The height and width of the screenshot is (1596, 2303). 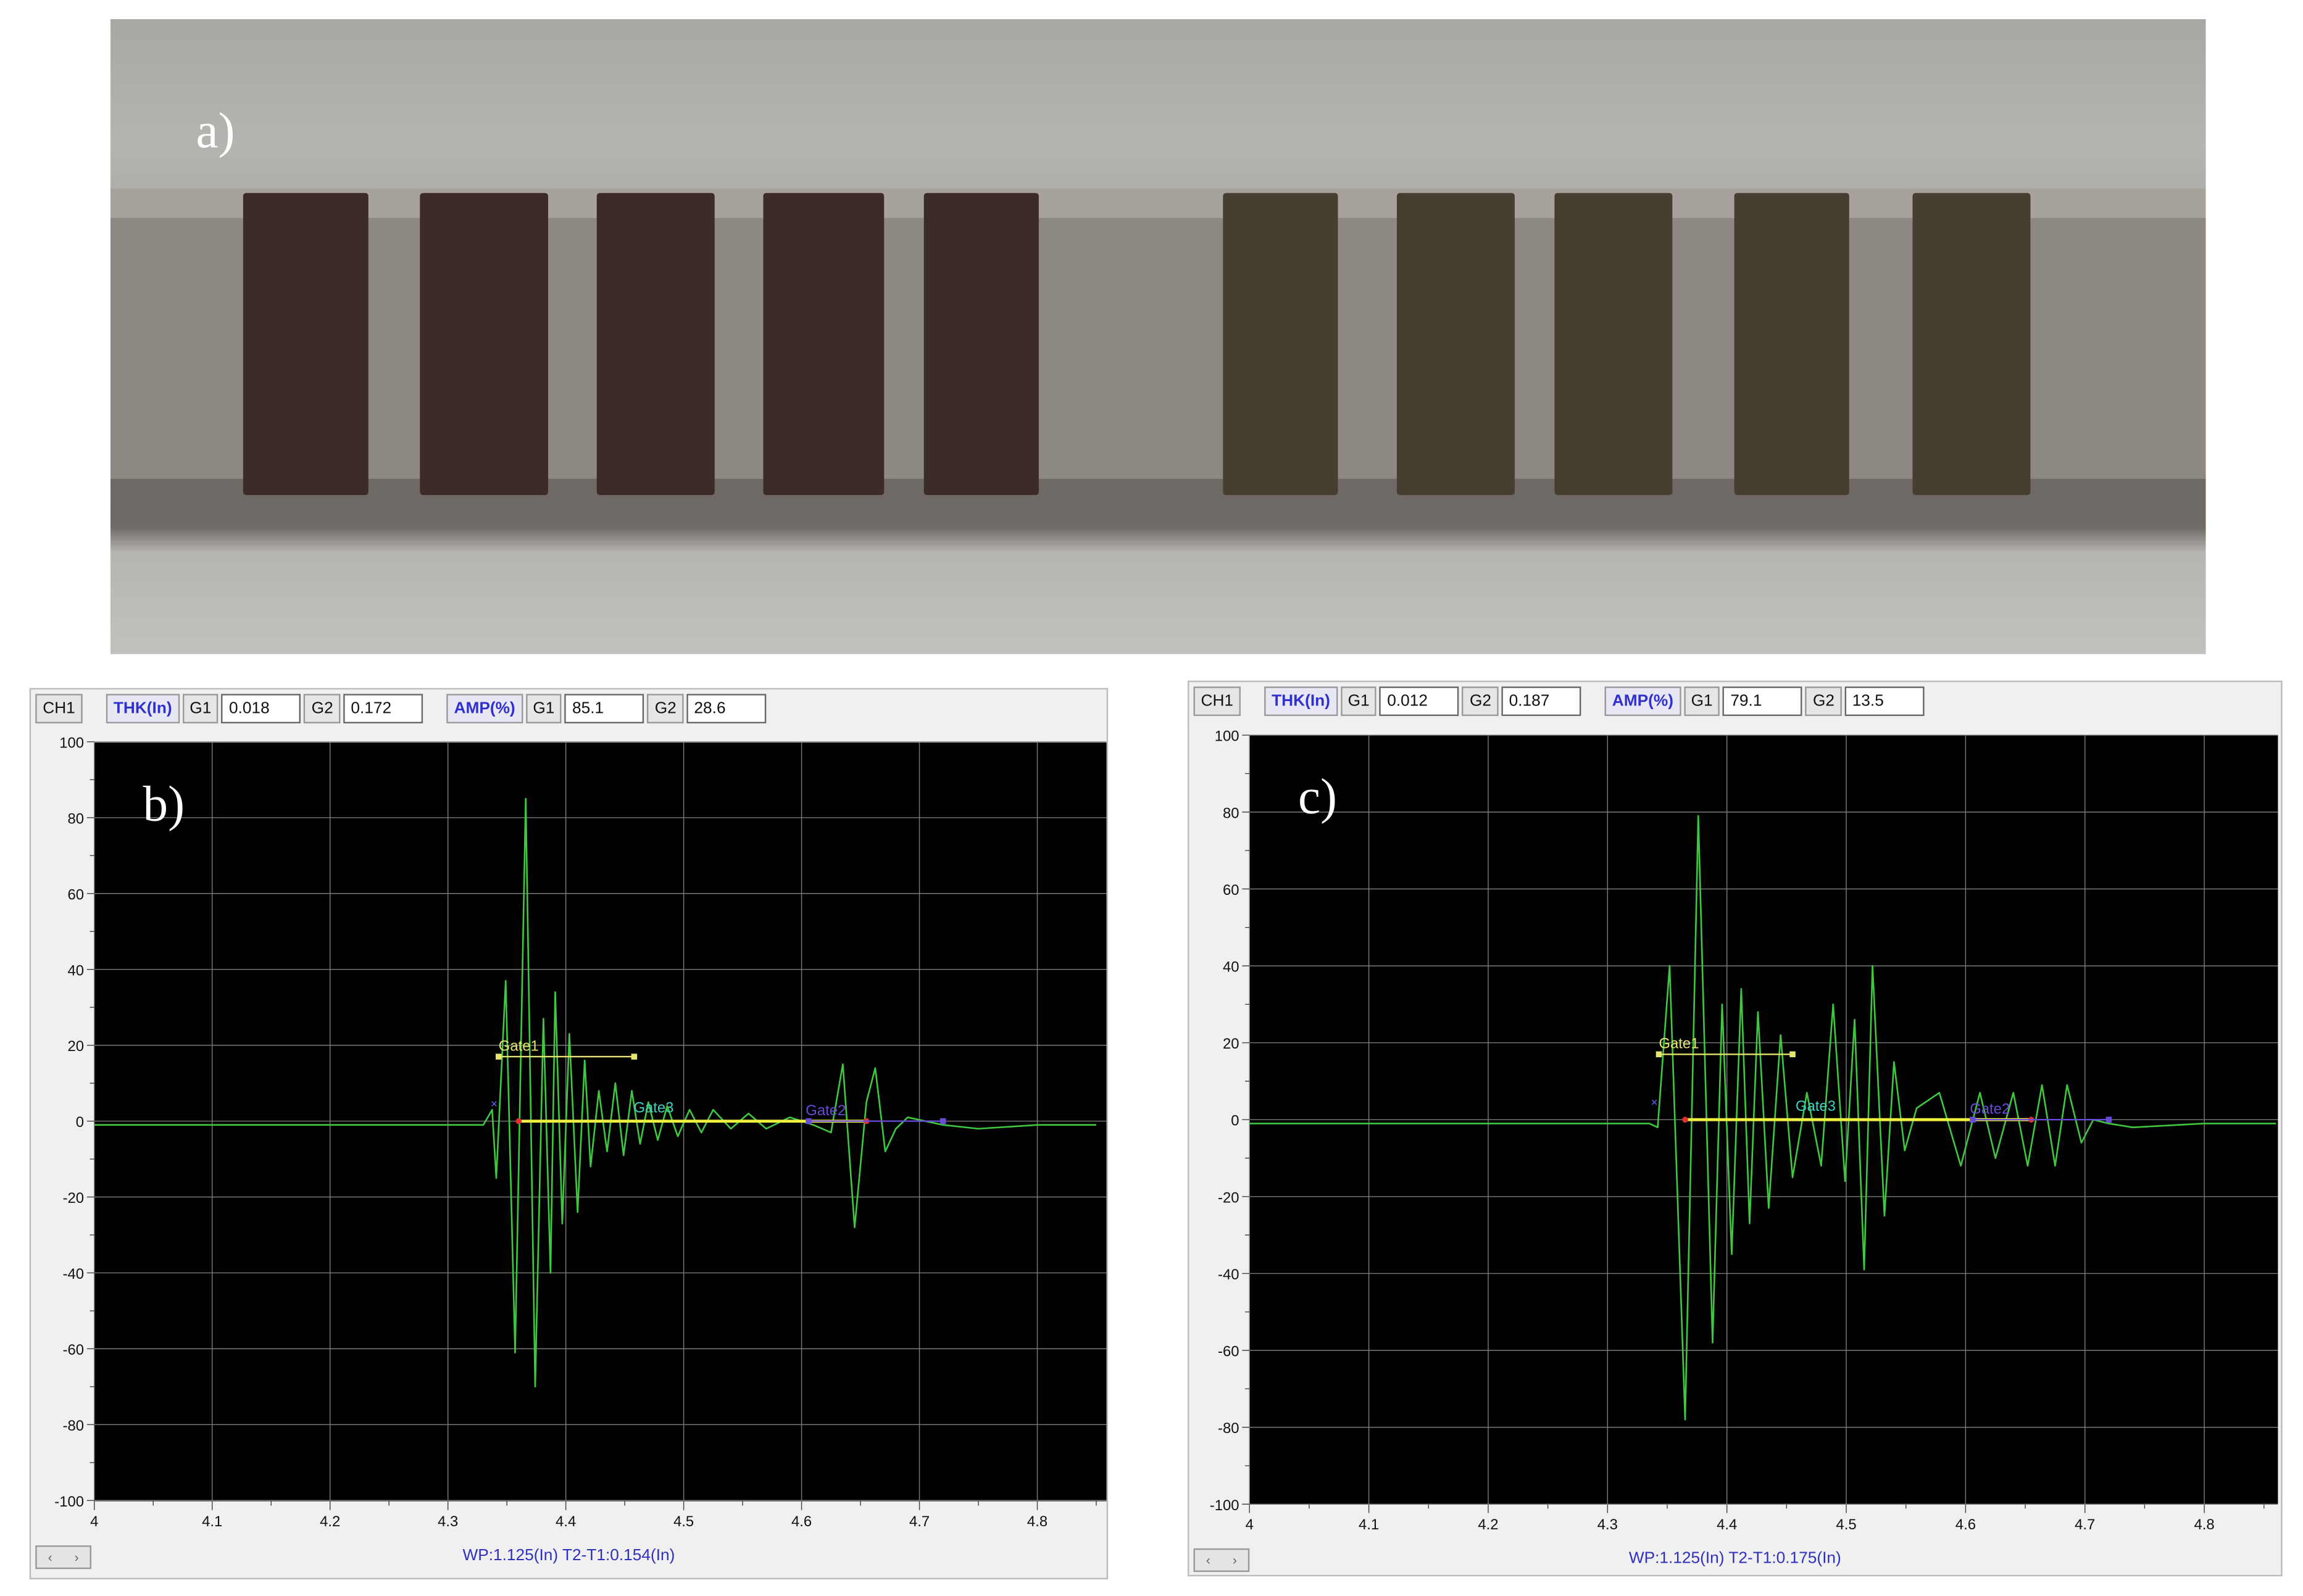 What do you see at coordinates (1734, 1559) in the screenshot?
I see `status-readout: WP:1.125(In) T2-T1:0.175(In)` at bounding box center [1734, 1559].